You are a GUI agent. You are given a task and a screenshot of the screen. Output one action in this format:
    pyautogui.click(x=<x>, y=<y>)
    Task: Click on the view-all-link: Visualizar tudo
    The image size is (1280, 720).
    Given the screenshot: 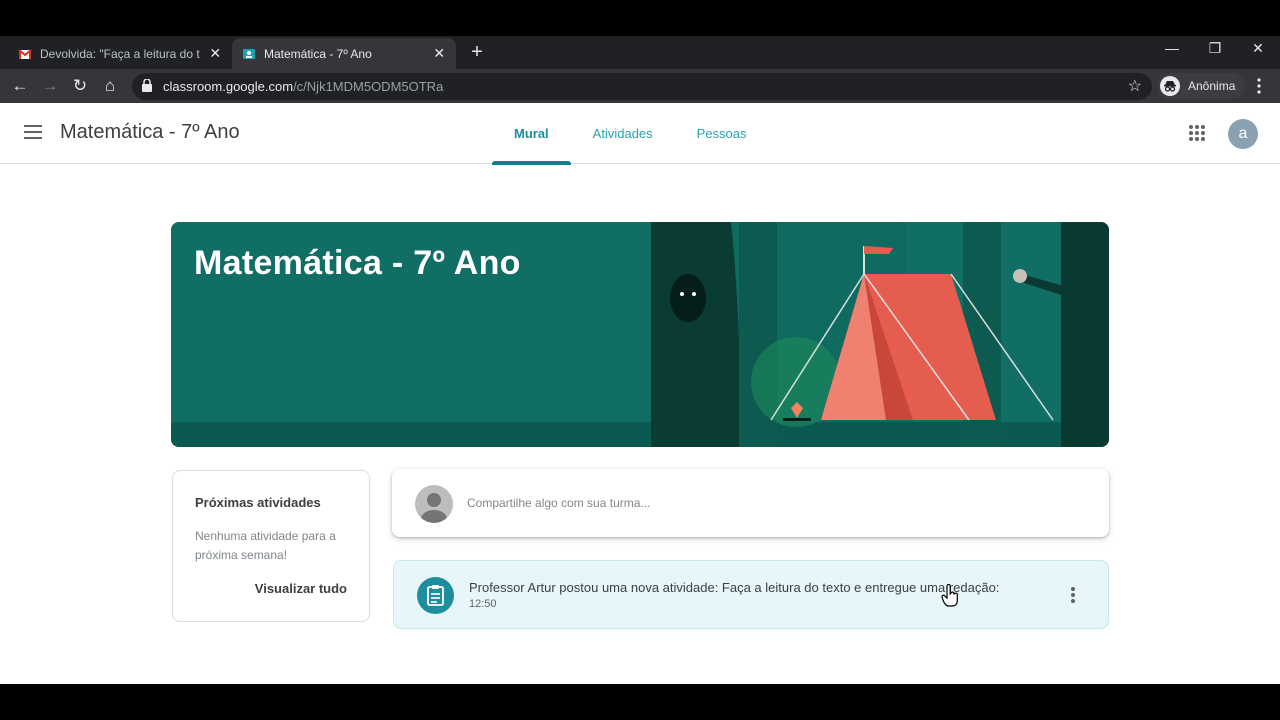 What is the action you would take?
    pyautogui.click(x=301, y=588)
    